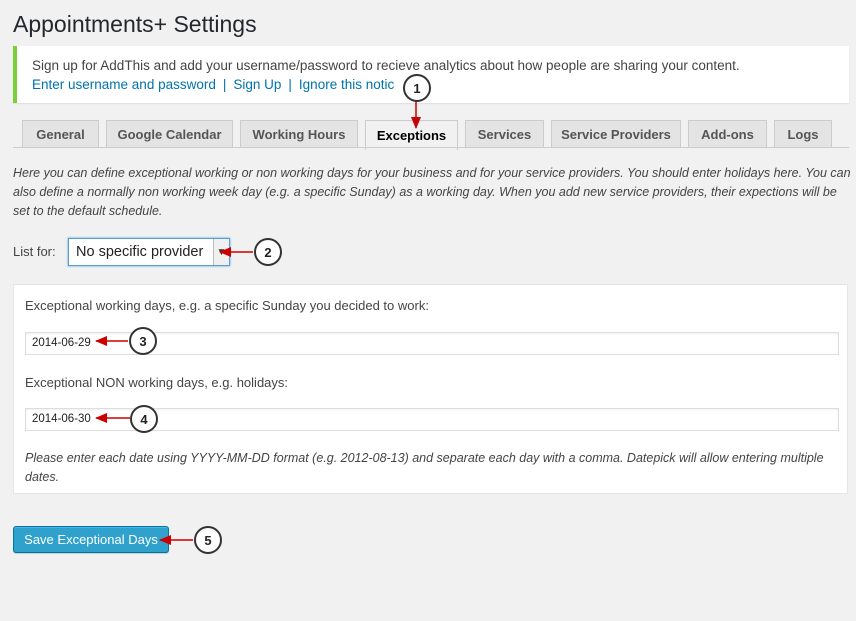 The width and height of the screenshot is (856, 621). What do you see at coordinates (144, 419) in the screenshot?
I see `callout-4: 4` at bounding box center [144, 419].